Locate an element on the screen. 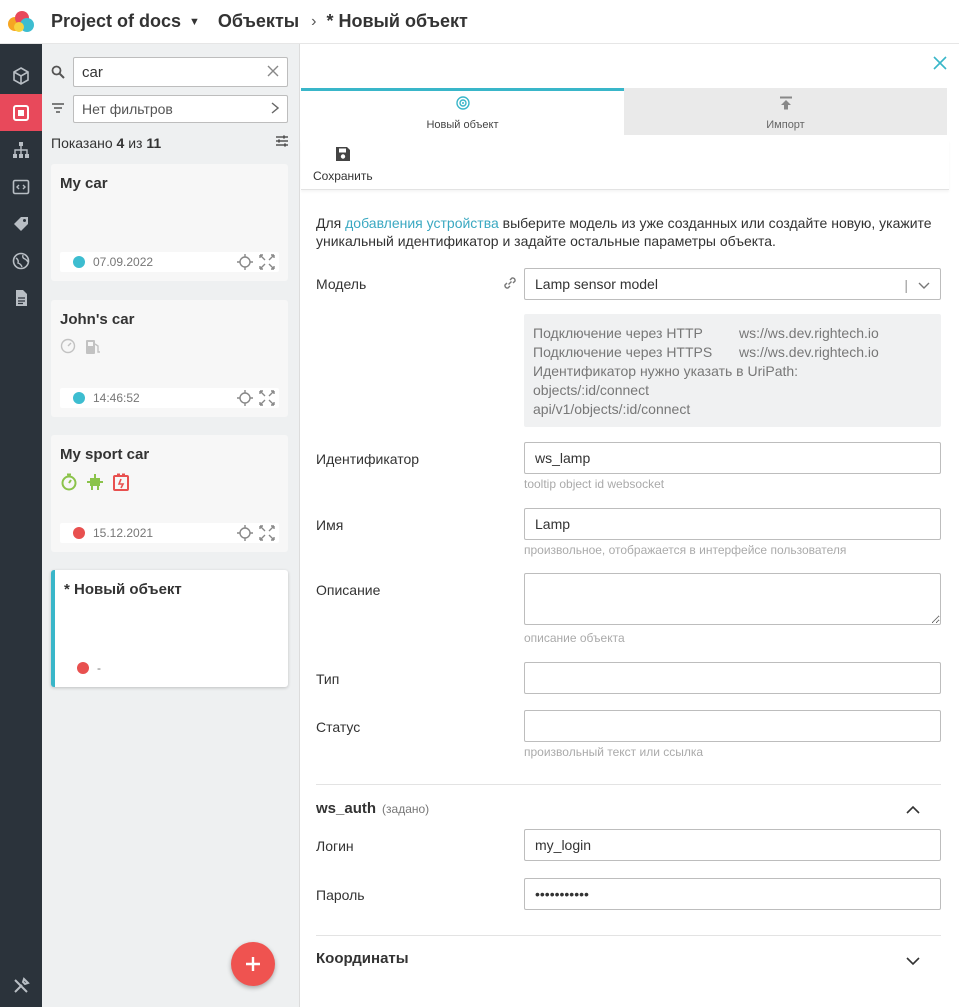 The image size is (959, 1007). ws-auth-title: ws_auth is located at coordinates (346, 808).